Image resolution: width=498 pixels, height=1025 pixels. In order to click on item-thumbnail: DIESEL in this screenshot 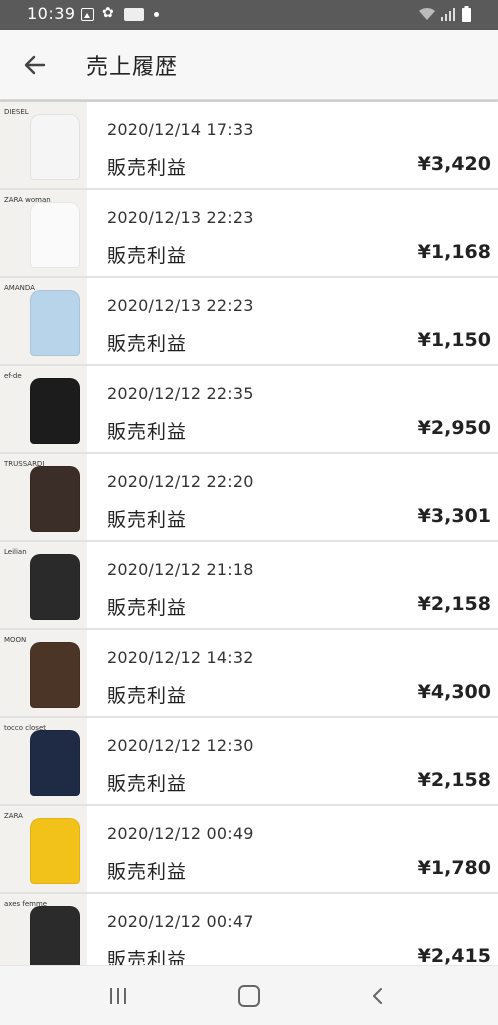, I will do `click(43, 145)`.